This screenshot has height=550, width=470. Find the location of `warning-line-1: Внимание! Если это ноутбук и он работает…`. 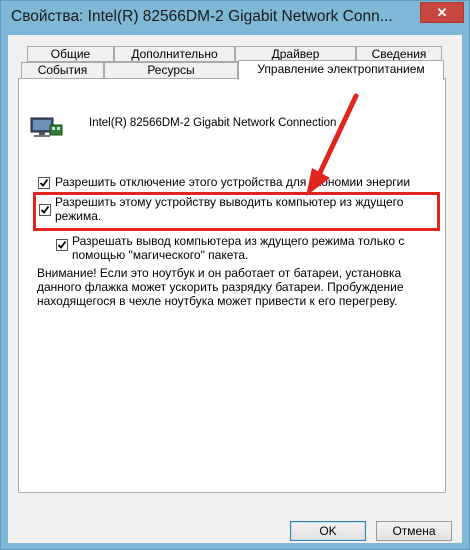

warning-line-1: Внимание! Если это ноутбук и он работает… is located at coordinates (219, 273).